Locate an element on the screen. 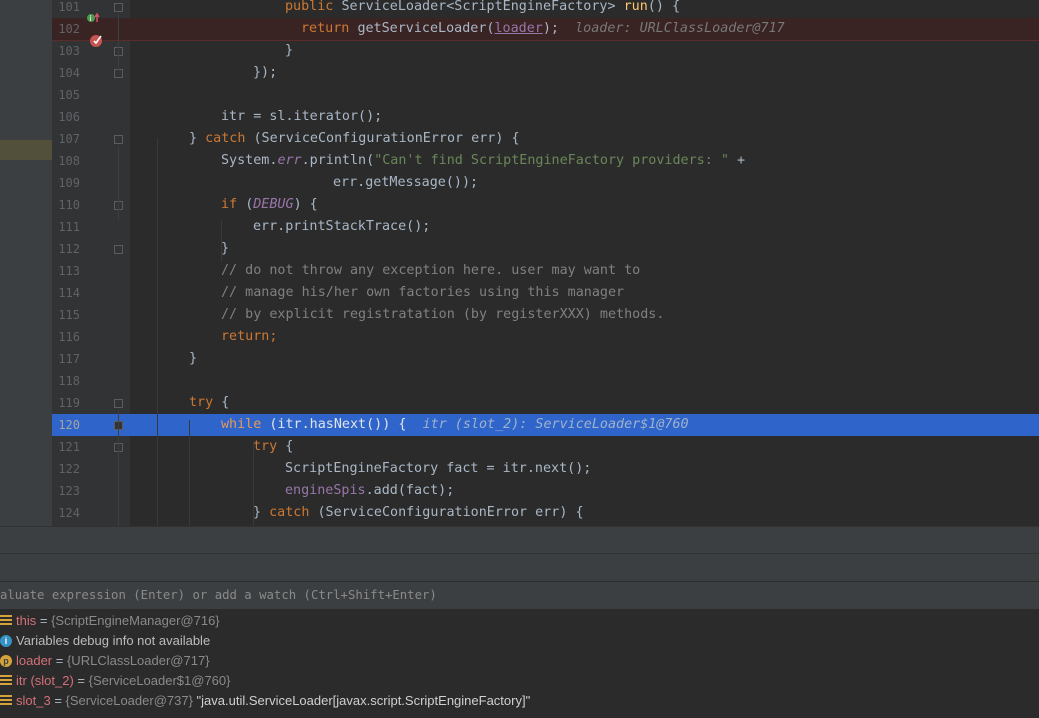  code-token: .add(fact); is located at coordinates (410, 490).